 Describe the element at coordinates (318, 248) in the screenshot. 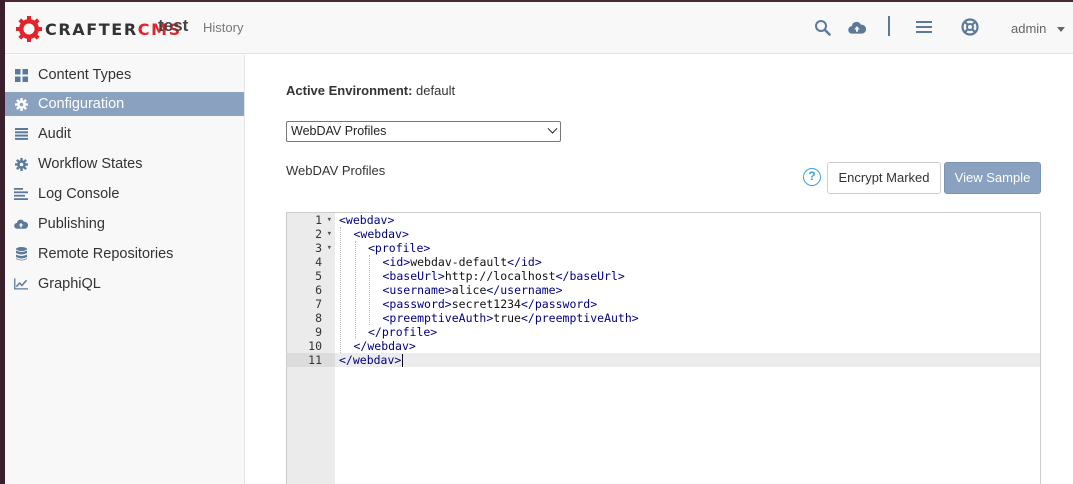

I see `line-number-text: 3` at that location.